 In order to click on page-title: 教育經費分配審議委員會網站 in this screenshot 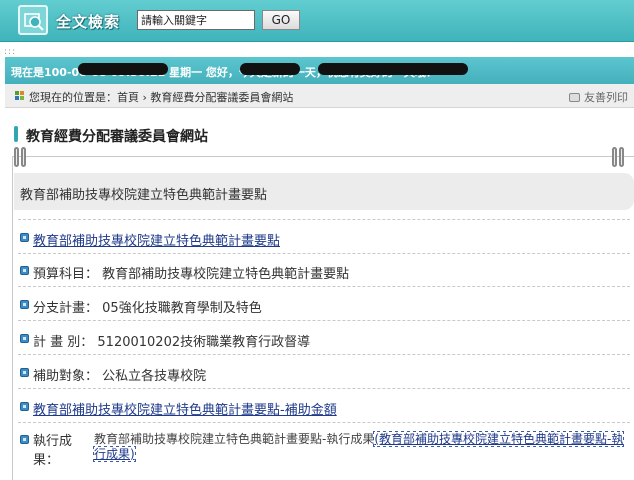, I will do `click(117, 137)`.